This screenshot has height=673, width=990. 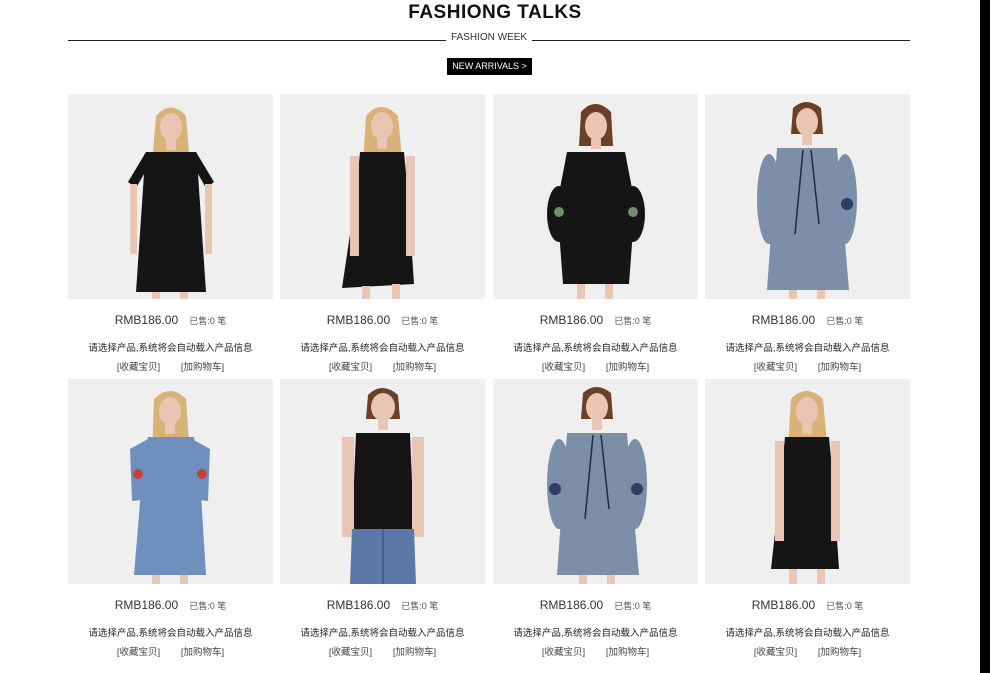 What do you see at coordinates (721, 40) in the screenshot?
I see `divider-right` at bounding box center [721, 40].